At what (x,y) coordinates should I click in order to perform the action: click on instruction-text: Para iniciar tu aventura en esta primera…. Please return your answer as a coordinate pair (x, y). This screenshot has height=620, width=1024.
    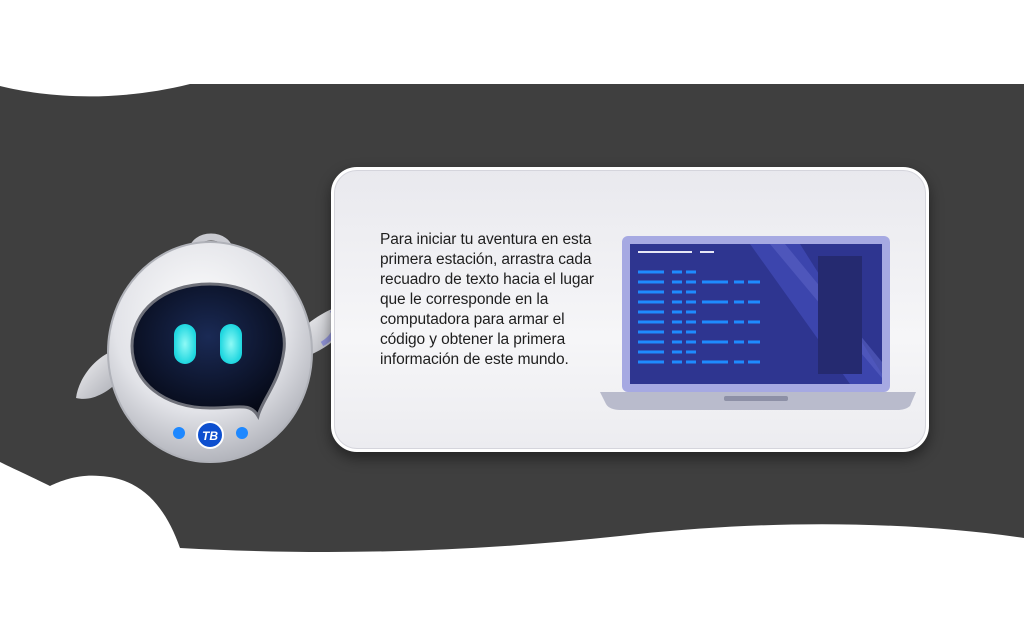
    Looking at the image, I should click on (487, 299).